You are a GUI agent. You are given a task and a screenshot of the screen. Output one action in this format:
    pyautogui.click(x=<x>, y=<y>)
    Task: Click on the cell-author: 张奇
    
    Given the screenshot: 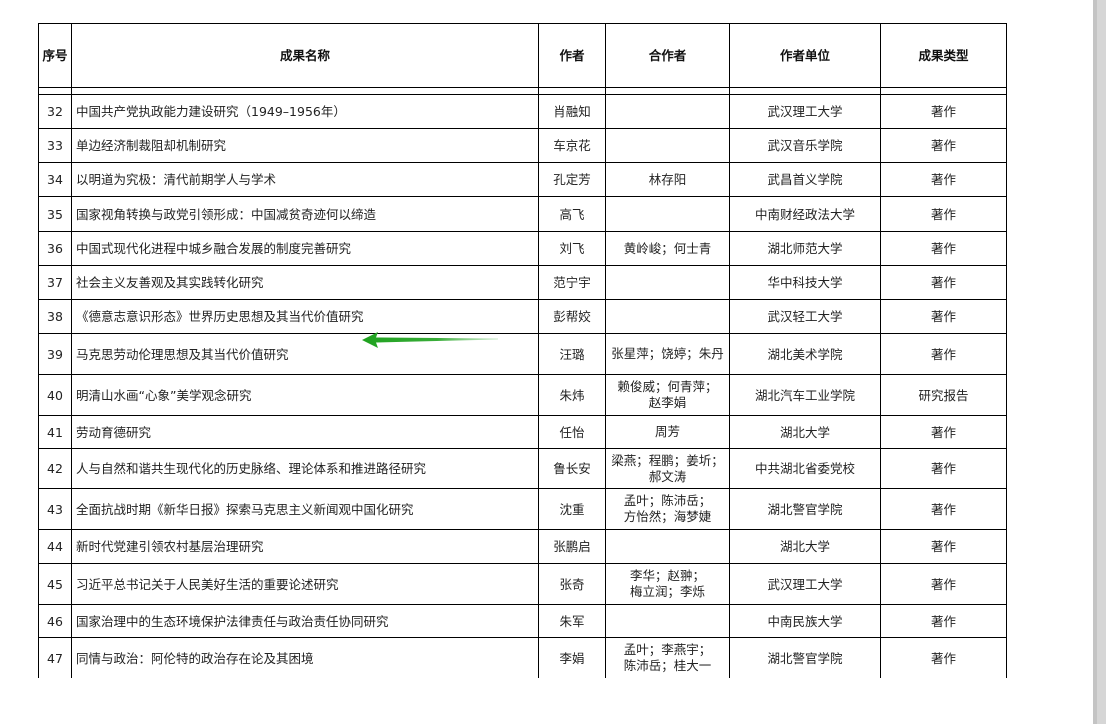 What is the action you would take?
    pyautogui.click(x=572, y=584)
    